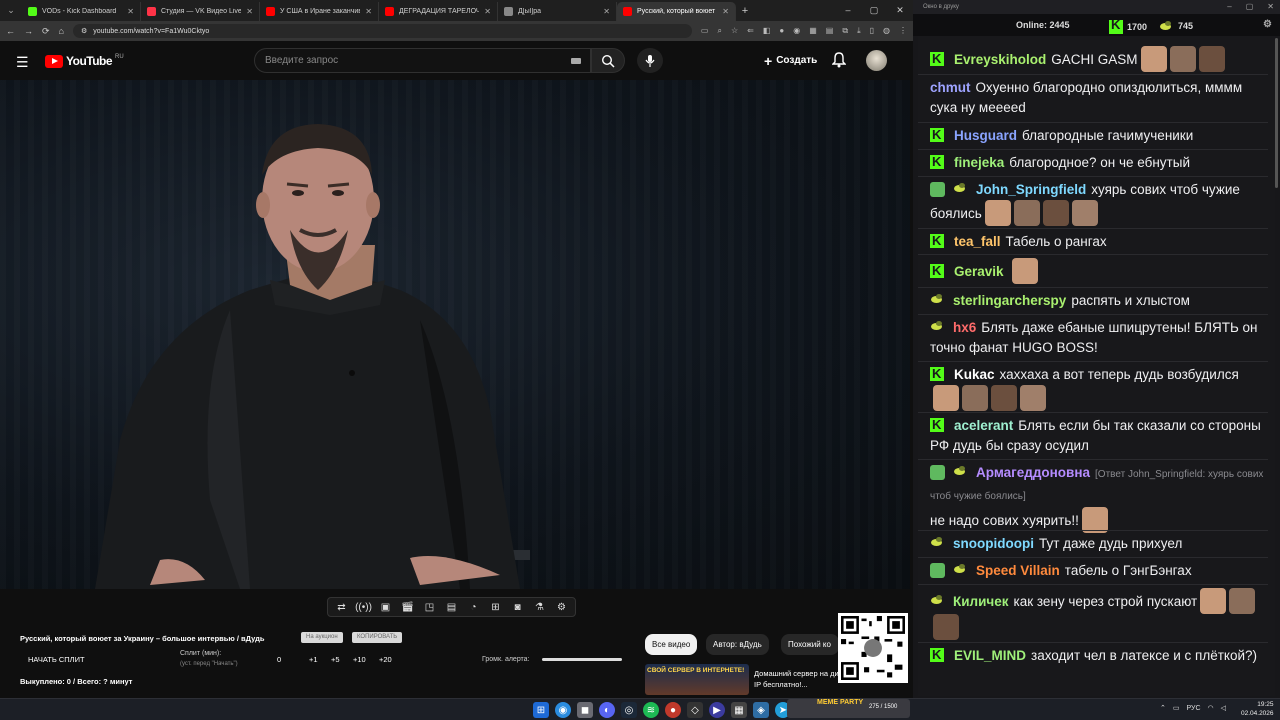 This screenshot has width=1280, height=720. Describe the element at coordinates (990, 655) in the screenshot. I see `chat-username: EVIL_MIND` at that location.